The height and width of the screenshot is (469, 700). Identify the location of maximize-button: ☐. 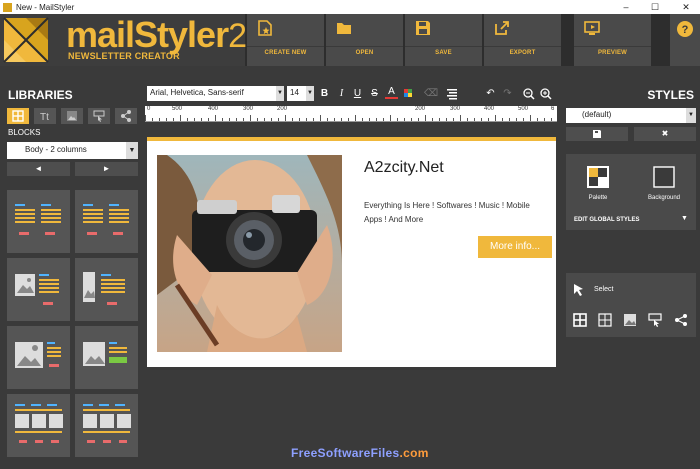
(655, 7).